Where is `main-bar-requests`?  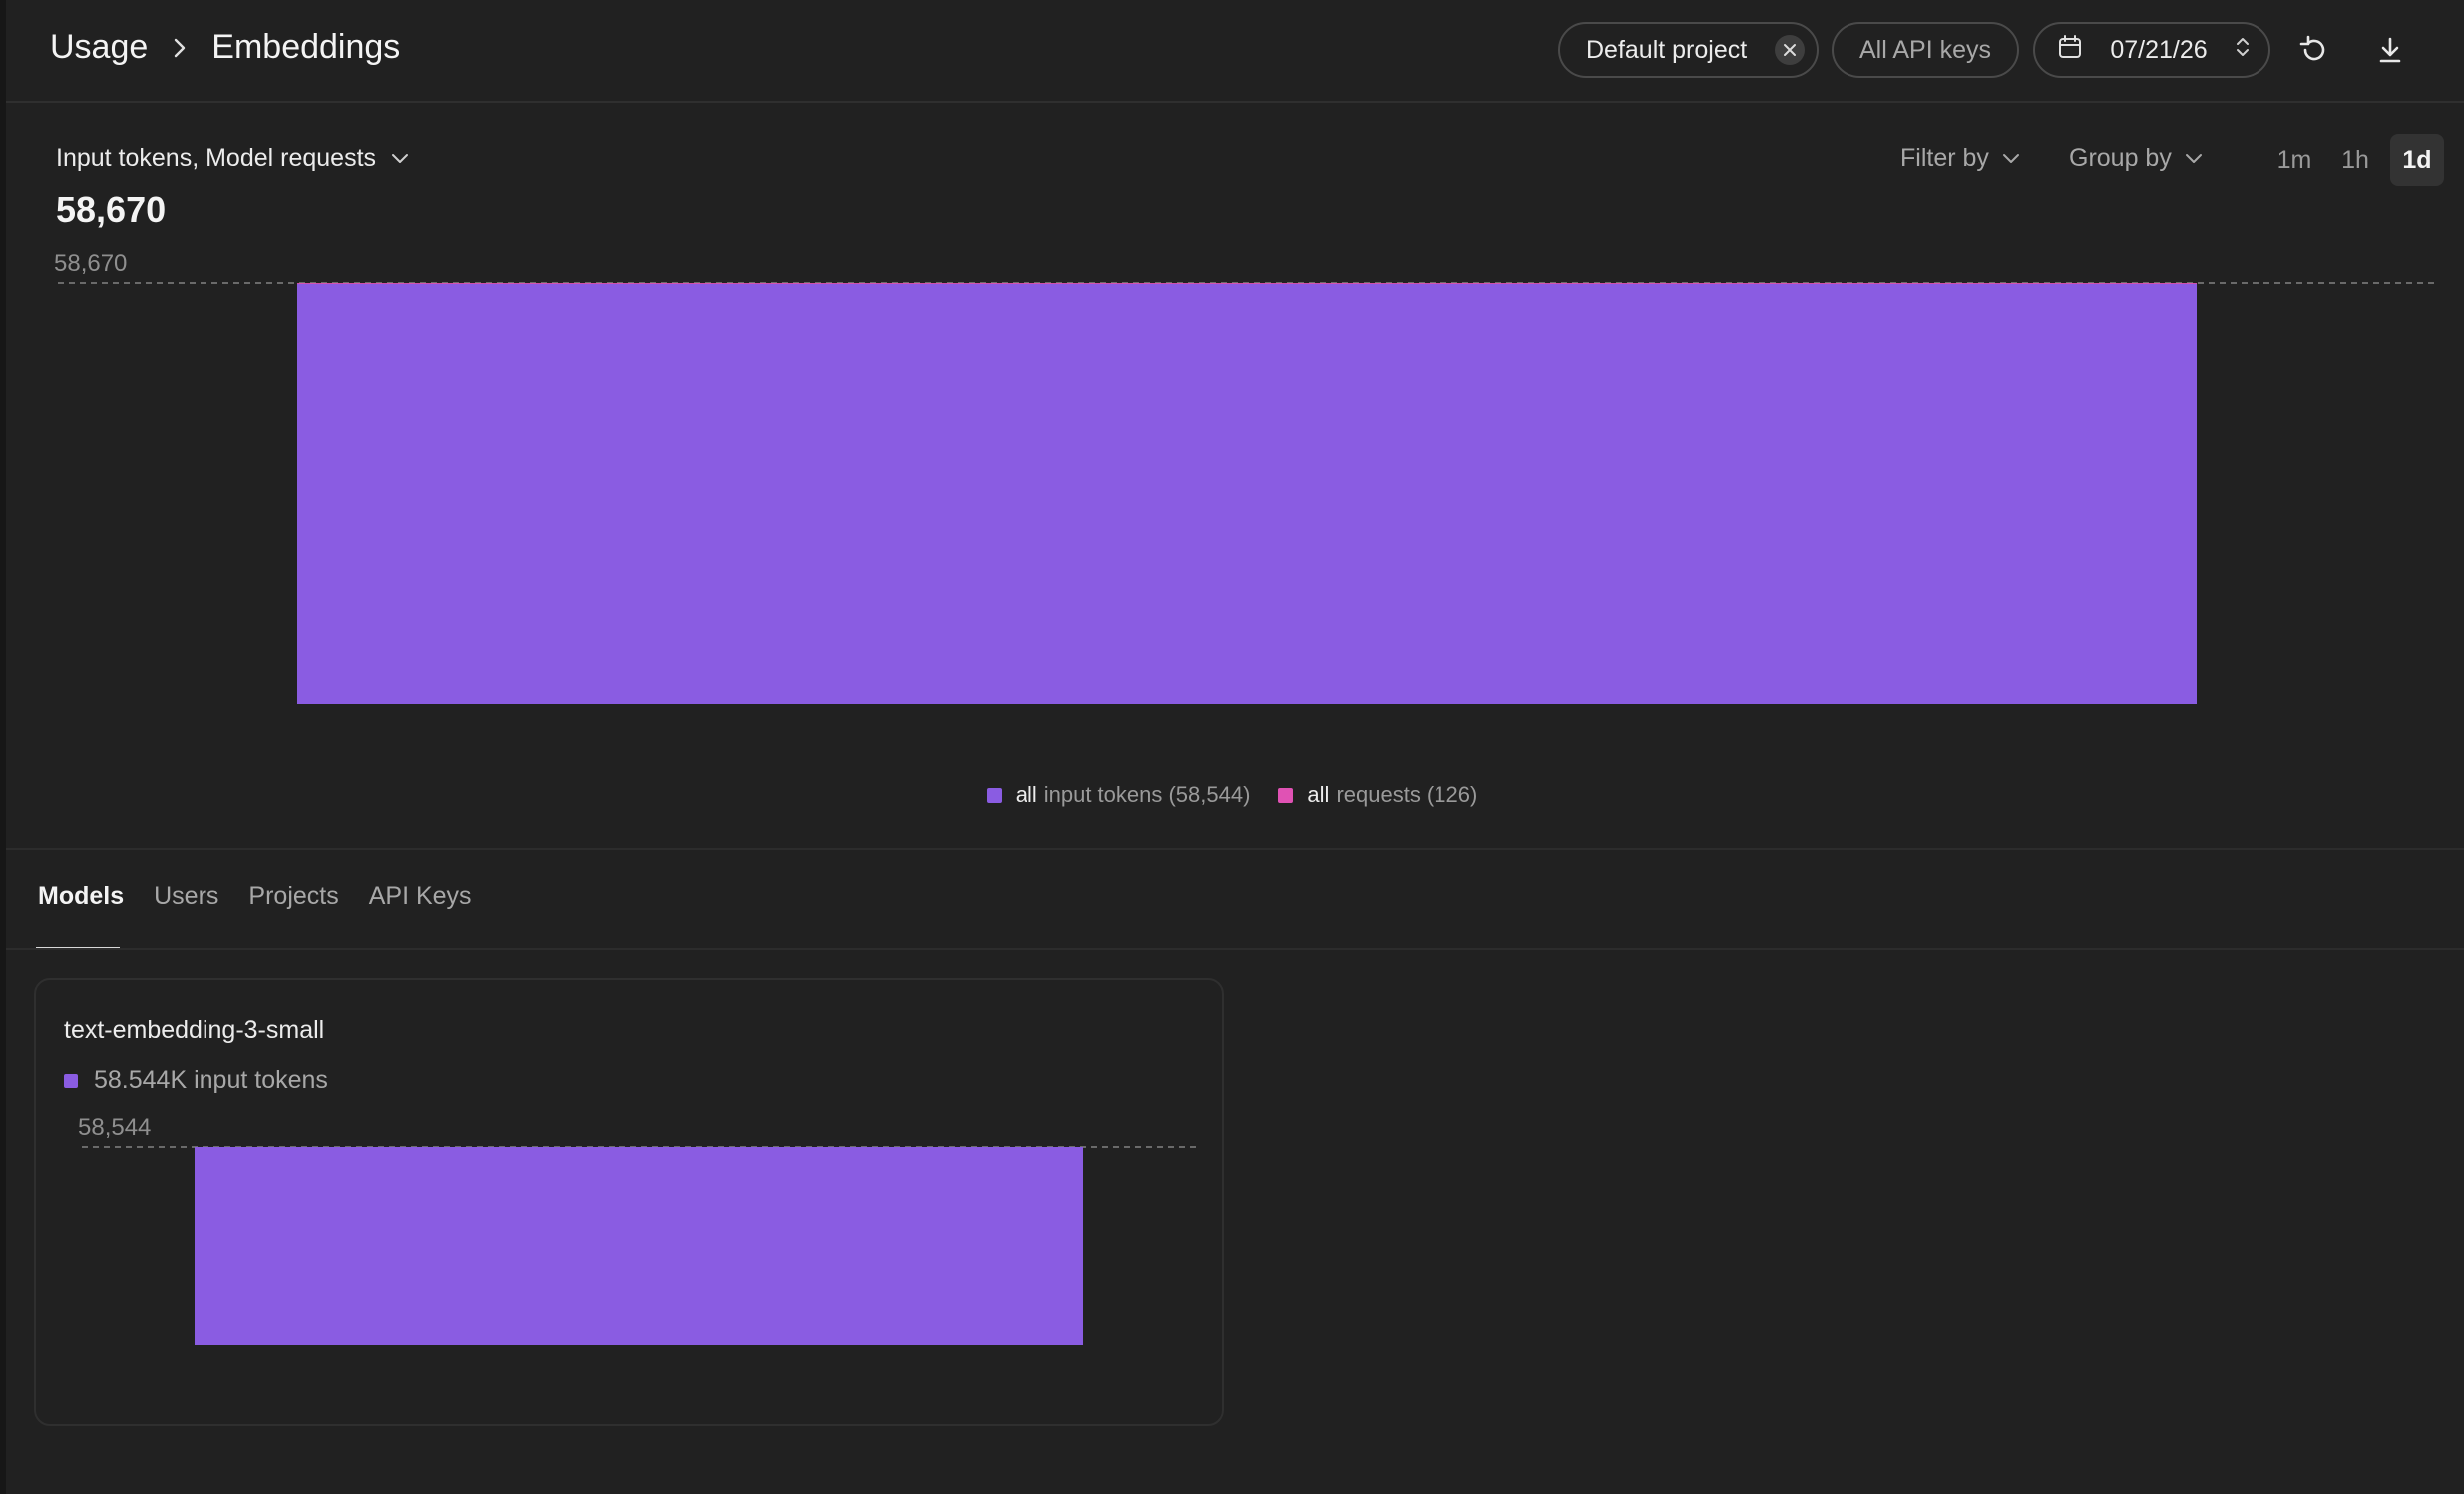
main-bar-requests is located at coordinates (1247, 283).